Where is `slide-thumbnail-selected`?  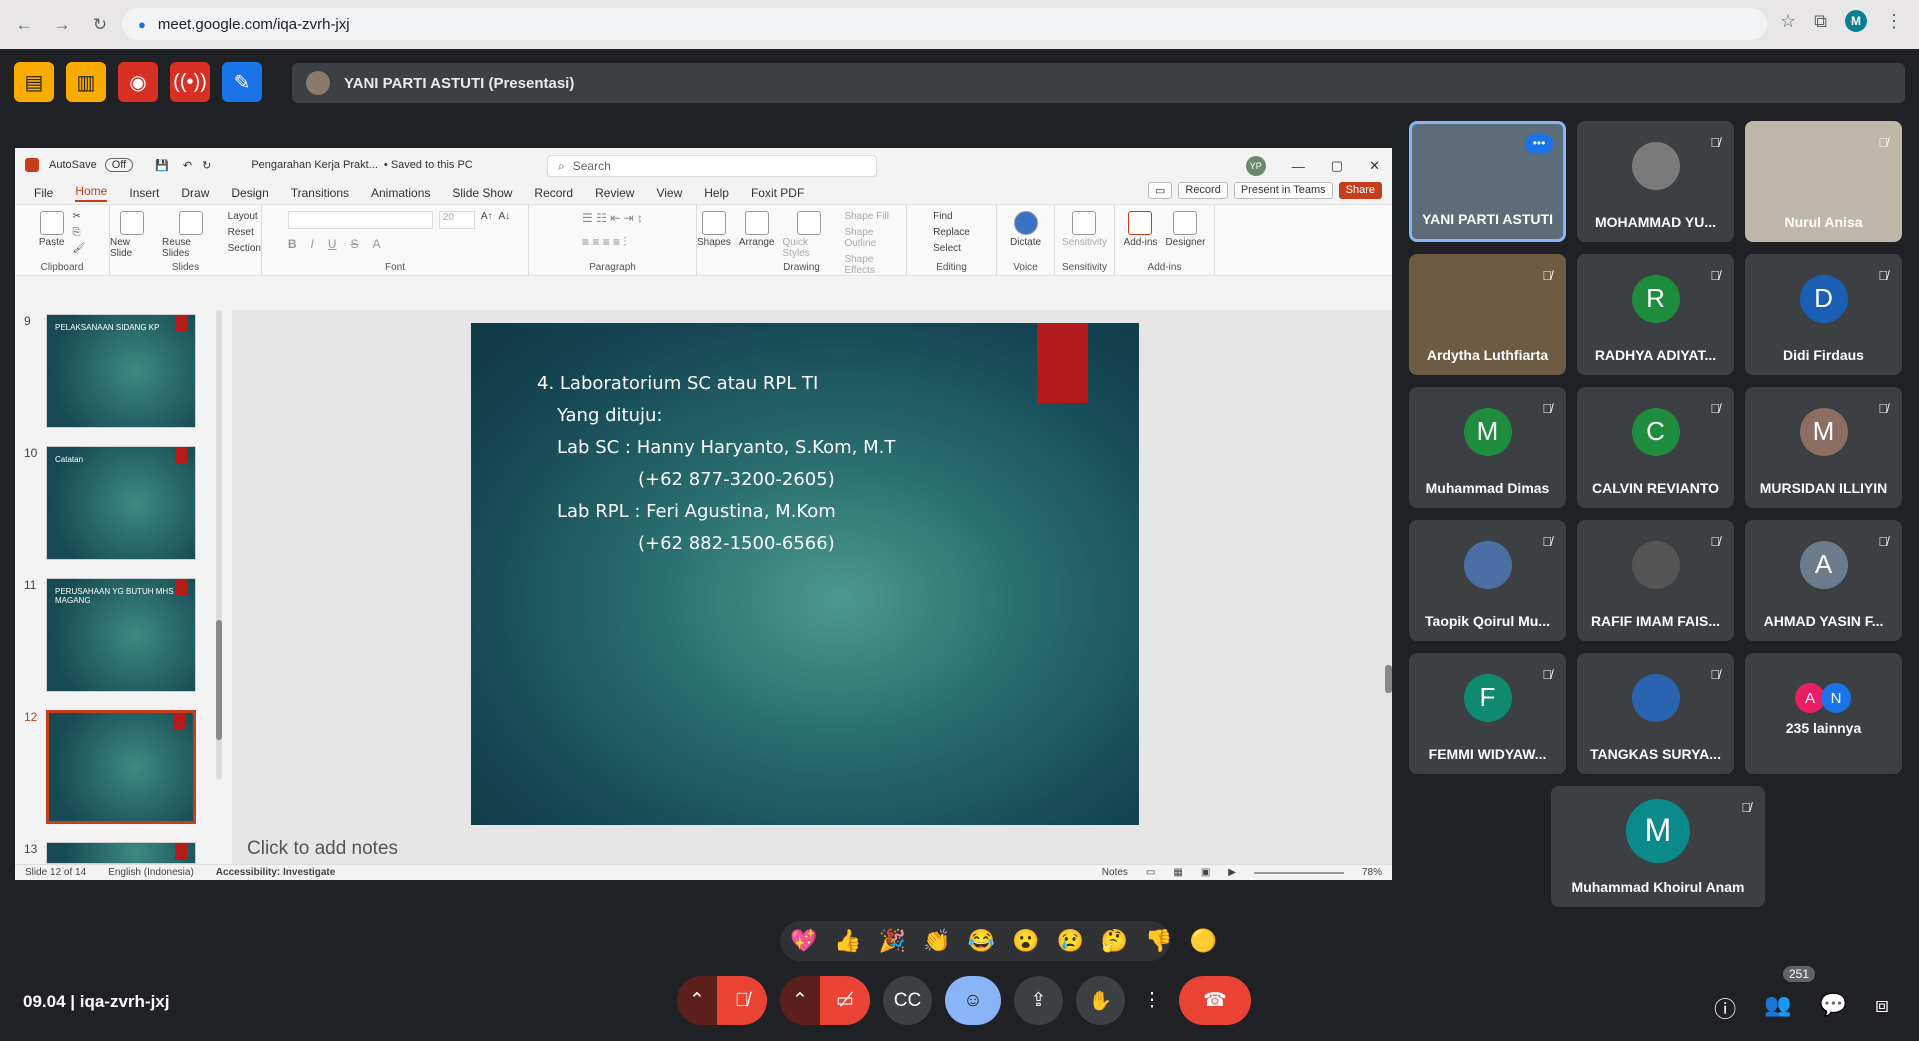
slide-thumbnail-selected is located at coordinates (121, 767).